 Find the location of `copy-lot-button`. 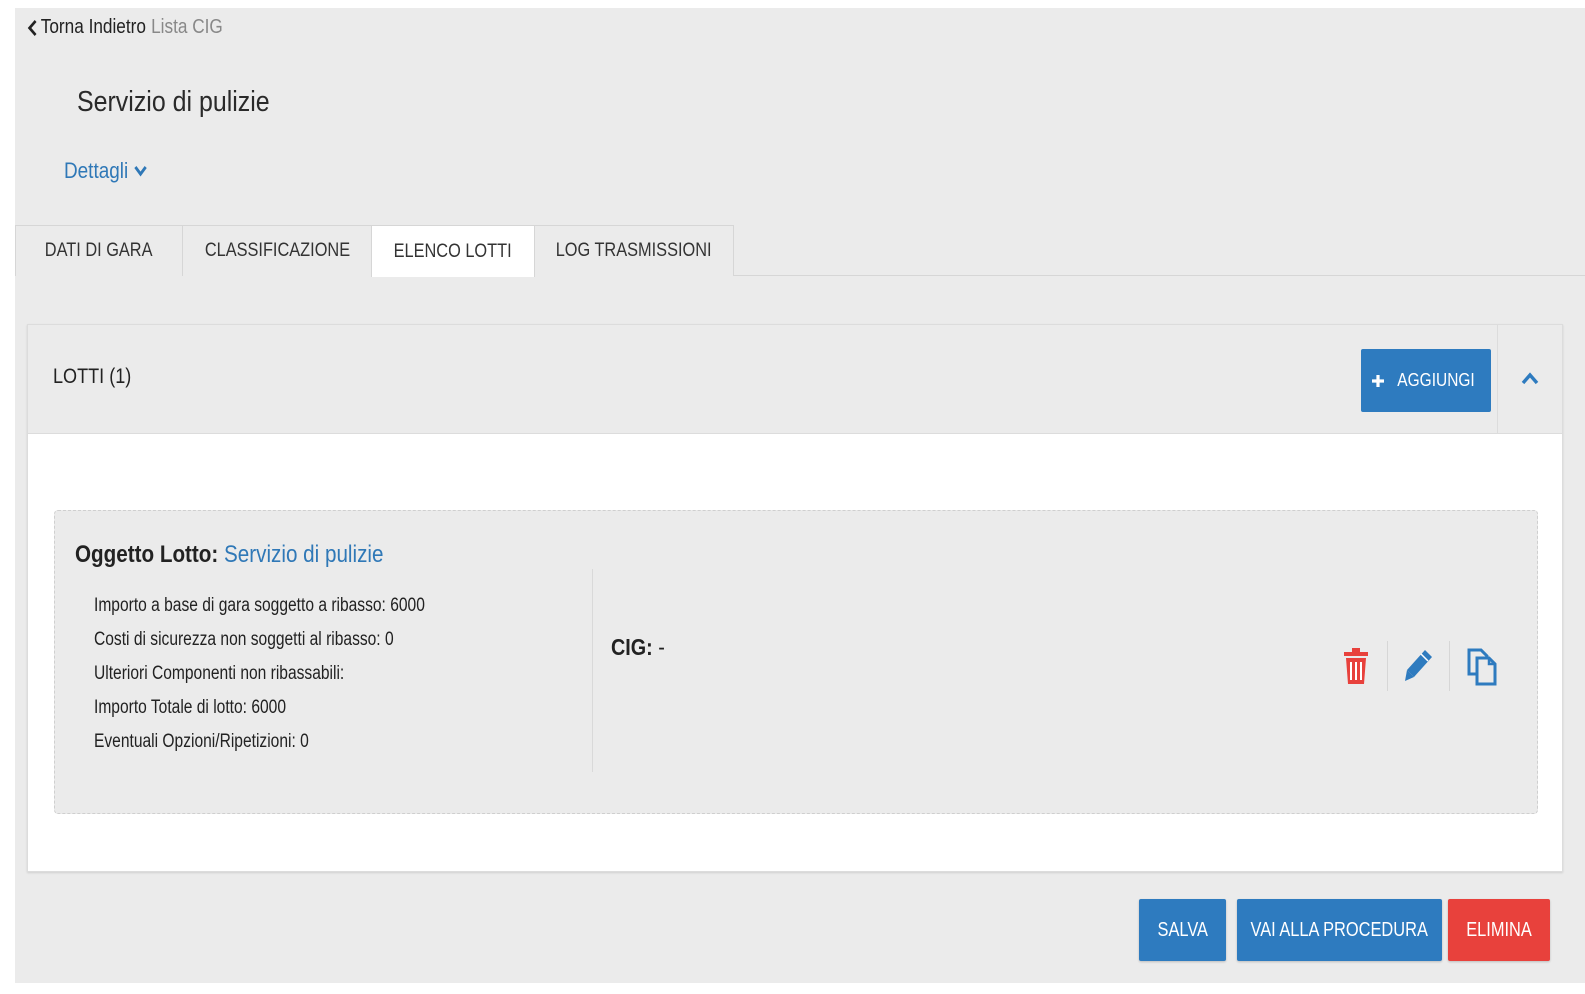

copy-lot-button is located at coordinates (1480, 666).